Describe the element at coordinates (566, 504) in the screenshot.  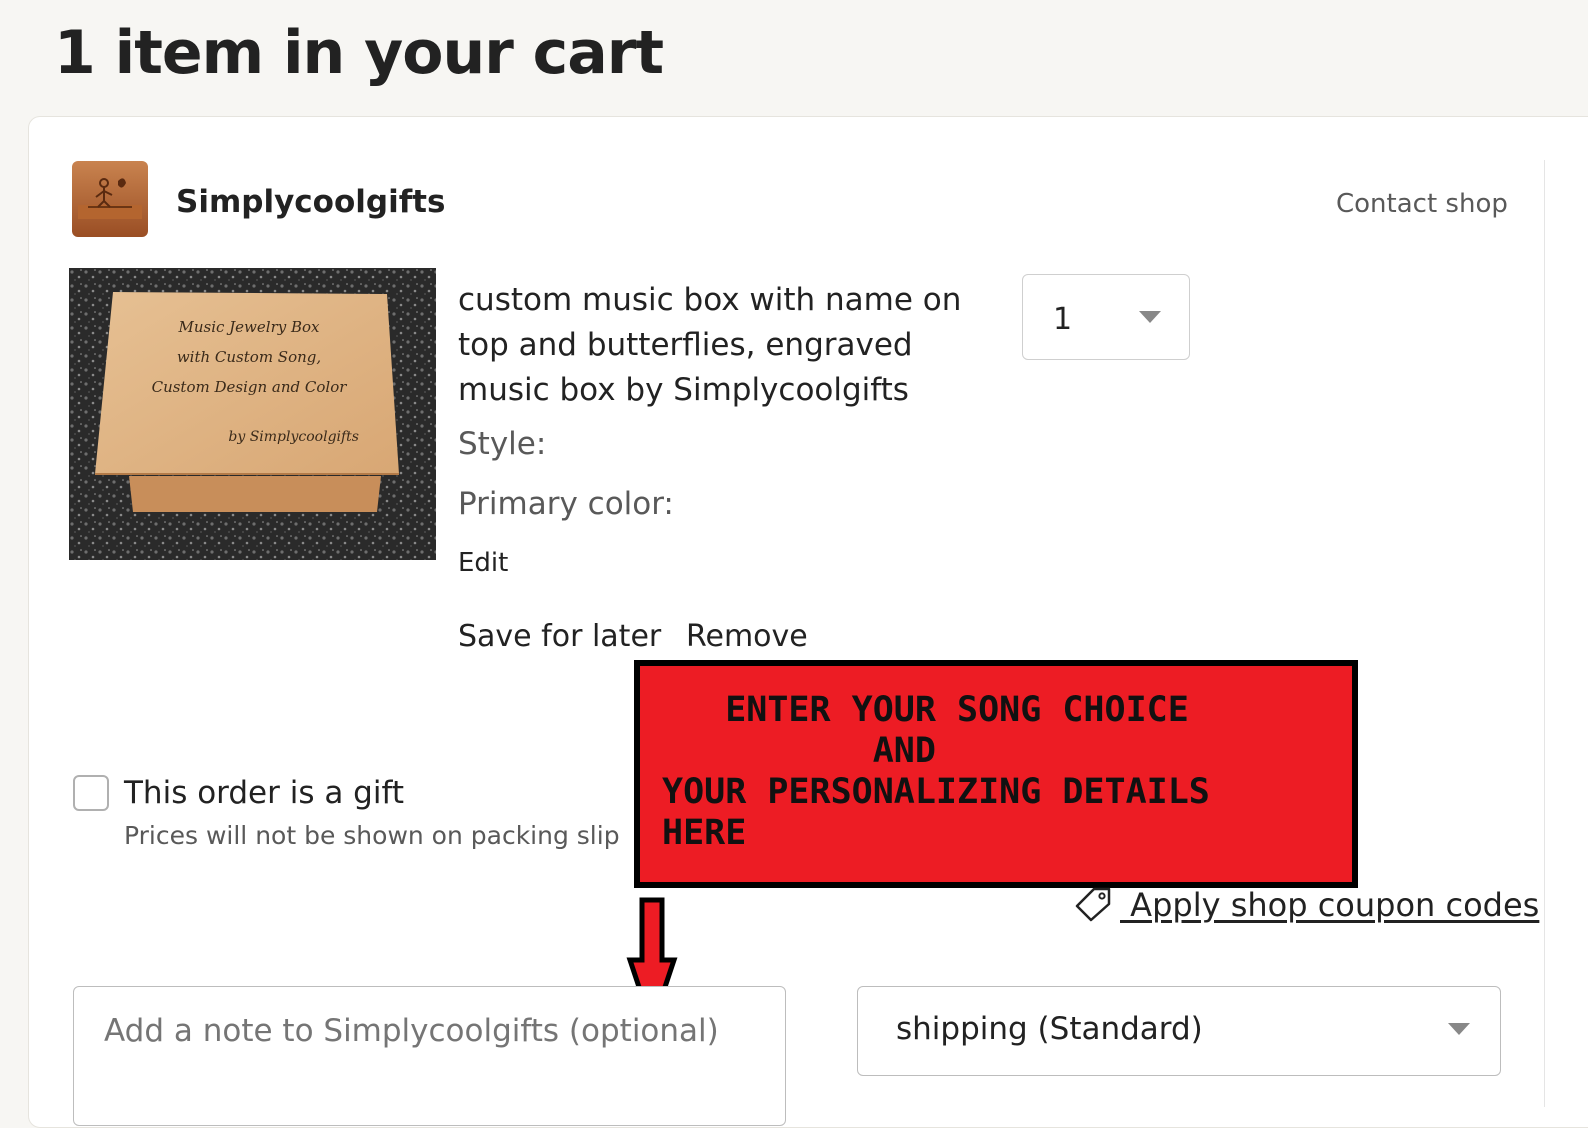
I see `variation-primary-color: Primary color:` at that location.